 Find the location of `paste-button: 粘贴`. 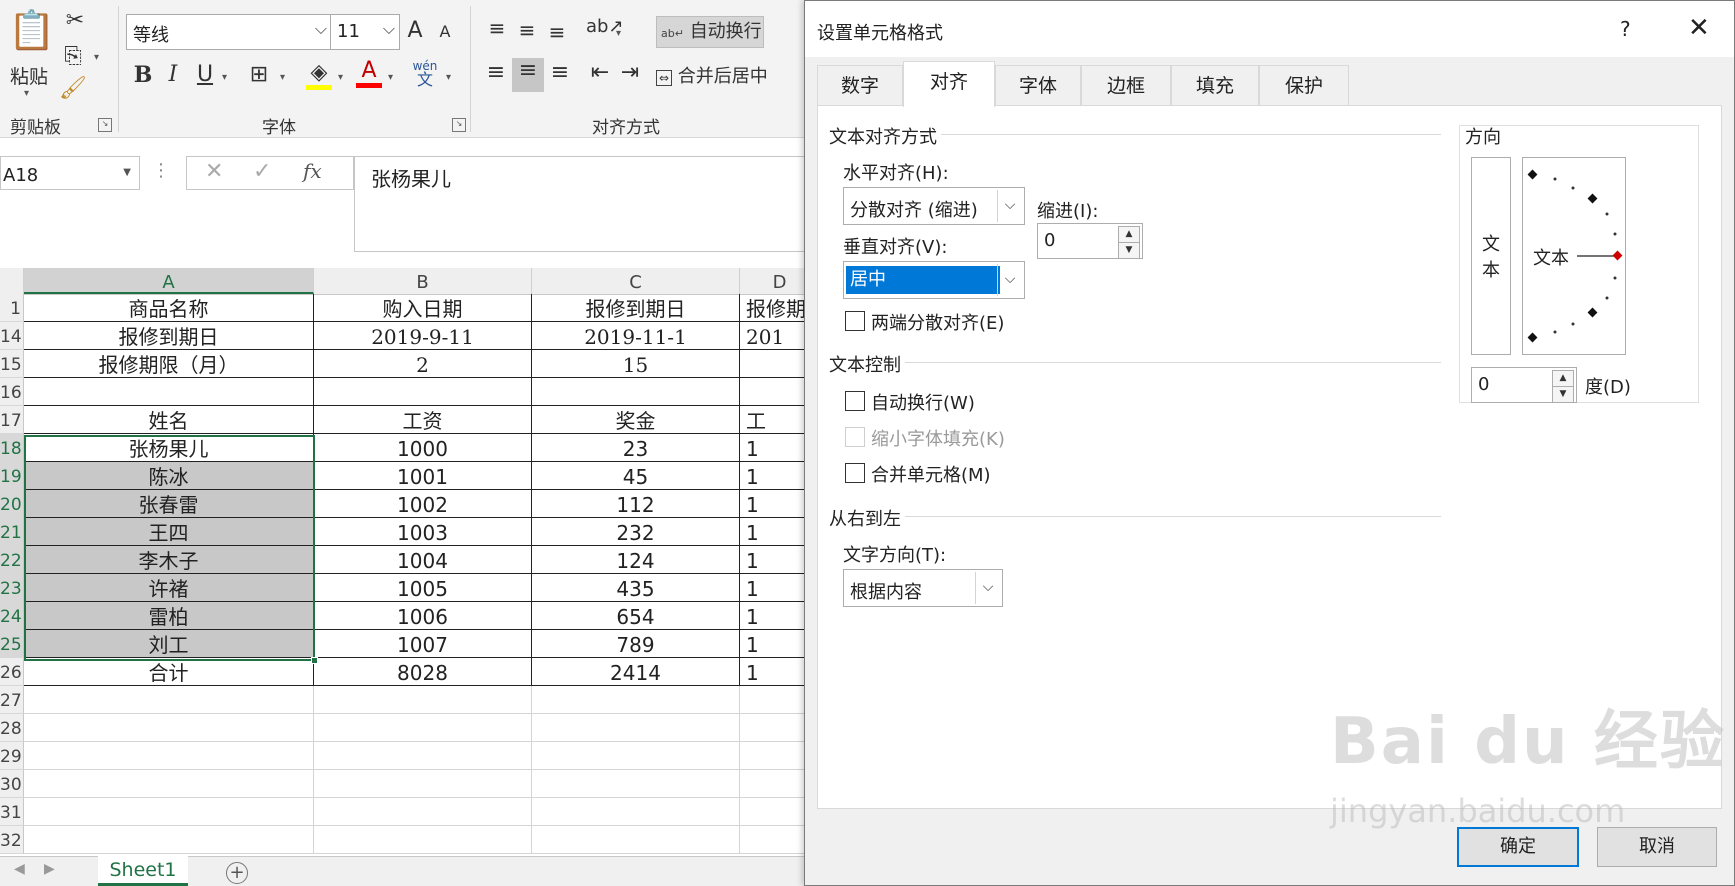

paste-button: 粘贴 is located at coordinates (29, 75).